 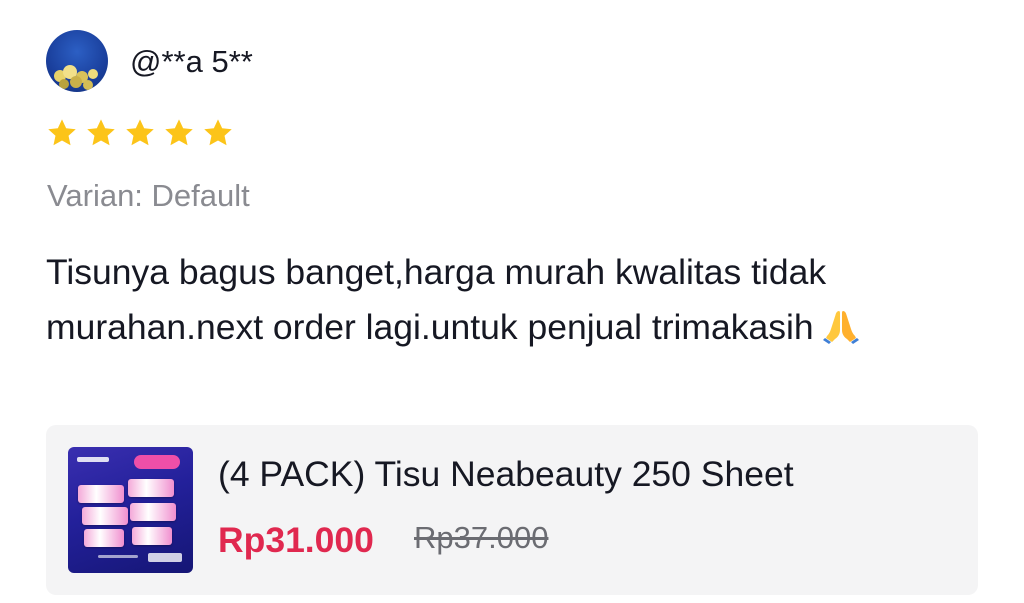 I want to click on product-original-price: Rp37.000, so click(x=481, y=537).